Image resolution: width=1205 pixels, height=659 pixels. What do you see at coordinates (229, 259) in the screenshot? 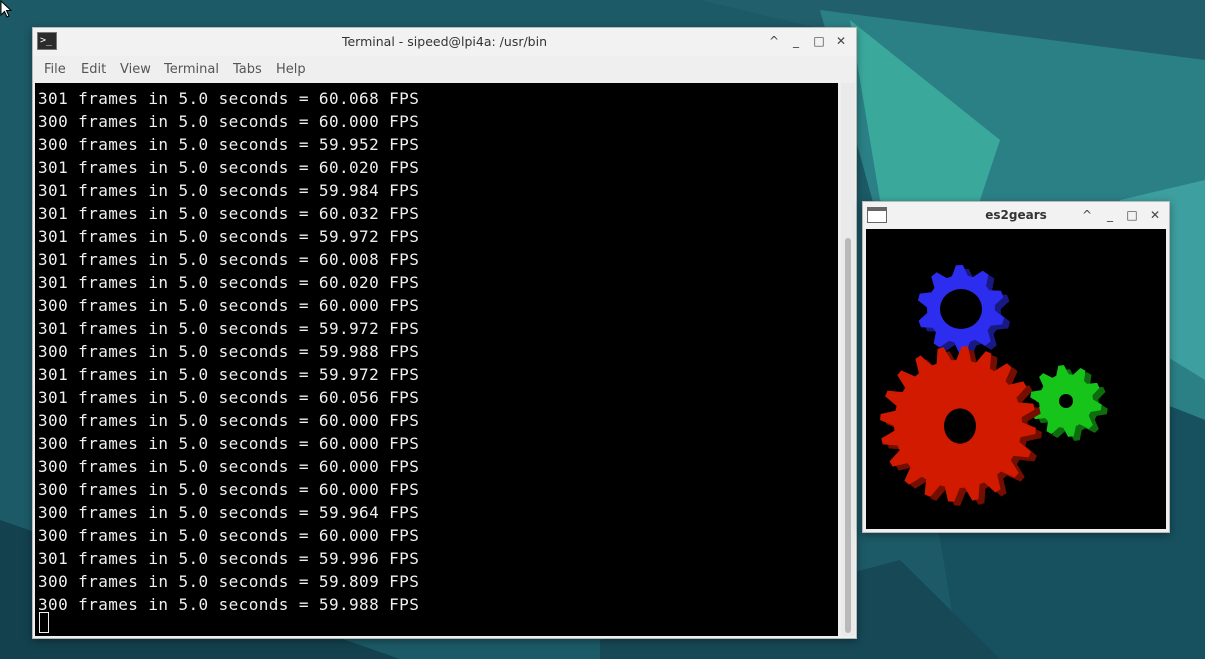
I see `terminal-line: 301 frames in 5.0 seconds = 60.008 FPS` at bounding box center [229, 259].